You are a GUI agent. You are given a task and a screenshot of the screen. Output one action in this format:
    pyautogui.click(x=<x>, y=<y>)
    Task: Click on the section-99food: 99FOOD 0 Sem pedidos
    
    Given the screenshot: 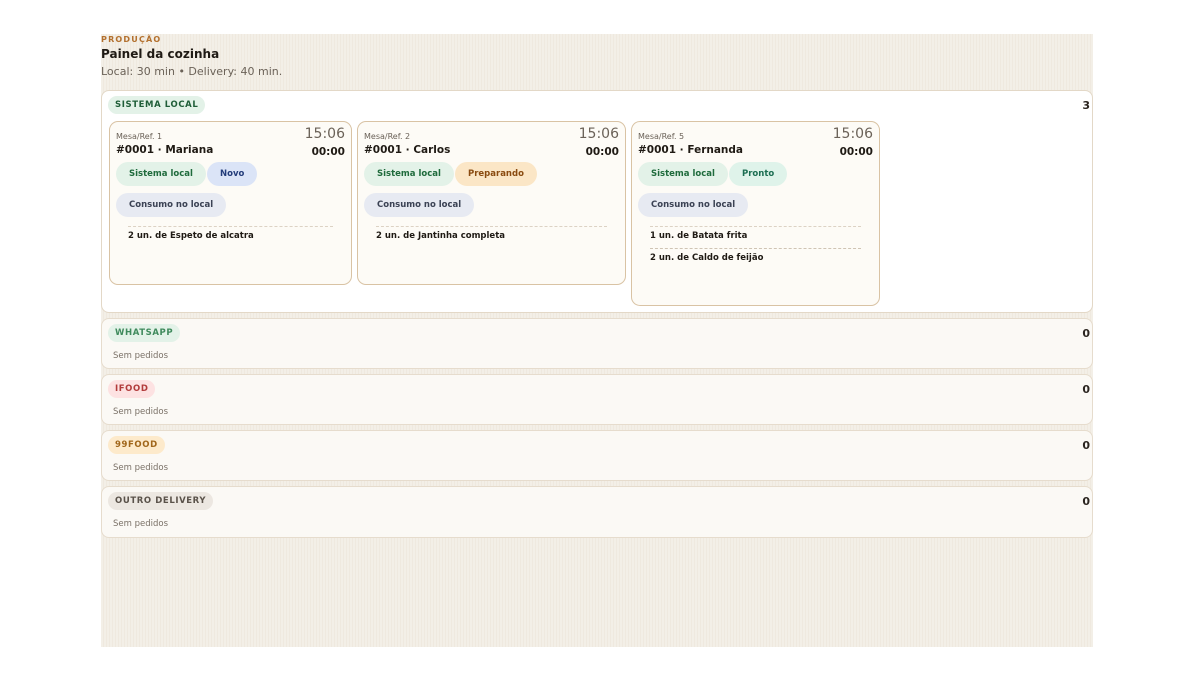 What is the action you would take?
    pyautogui.click(x=597, y=455)
    